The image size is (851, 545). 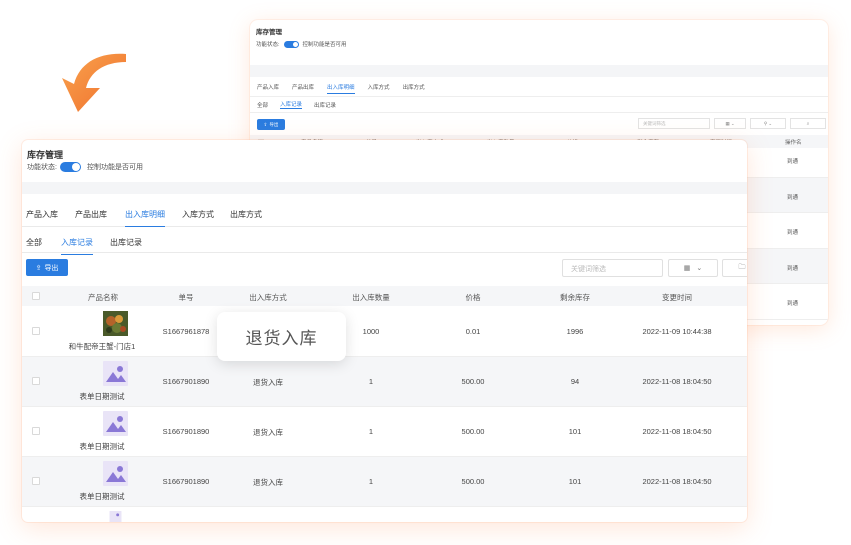 What do you see at coordinates (768, 123) in the screenshot?
I see `back-filter-select: ⚲ ⌄` at bounding box center [768, 123].